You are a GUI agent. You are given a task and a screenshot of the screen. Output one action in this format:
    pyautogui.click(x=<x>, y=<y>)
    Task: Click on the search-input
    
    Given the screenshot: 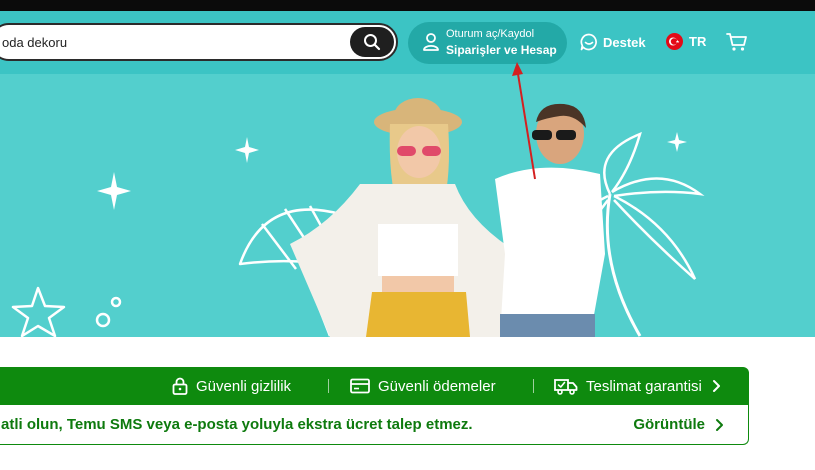 What is the action you would take?
    pyautogui.click(x=167, y=42)
    